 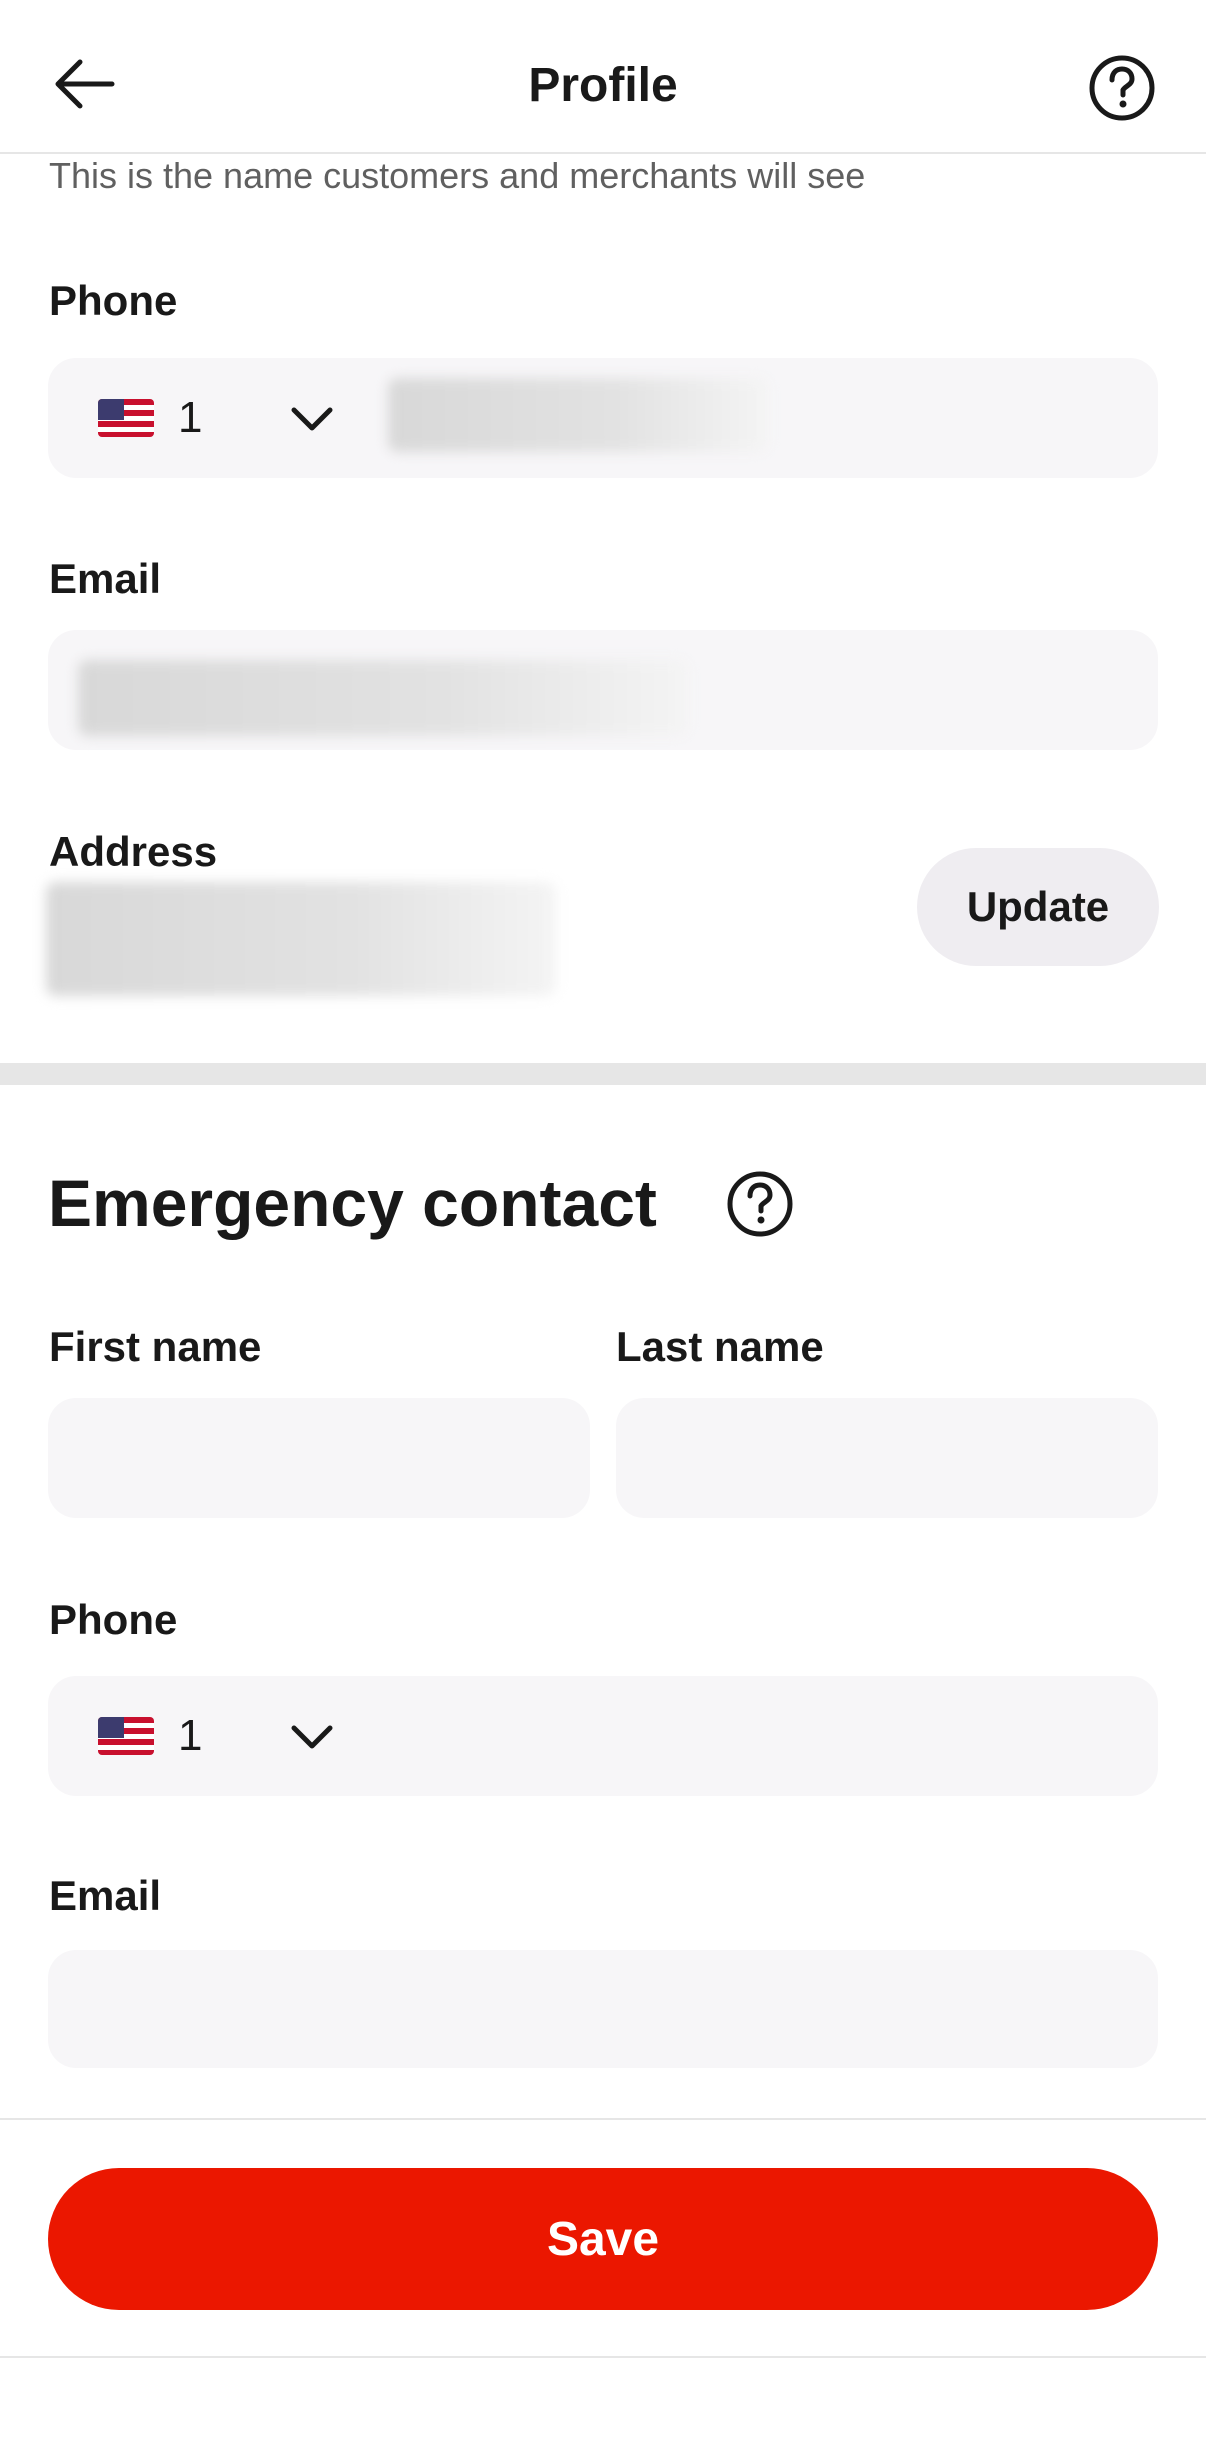 What do you see at coordinates (603, 85) in the screenshot?
I see `page-title: Profile` at bounding box center [603, 85].